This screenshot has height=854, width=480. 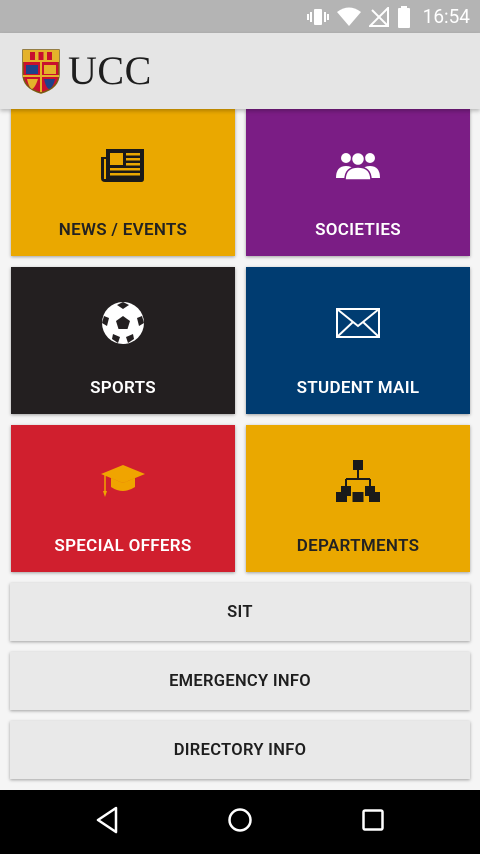 I want to click on tile-news-events: NEWS / EVENTS, so click(x=123, y=182).